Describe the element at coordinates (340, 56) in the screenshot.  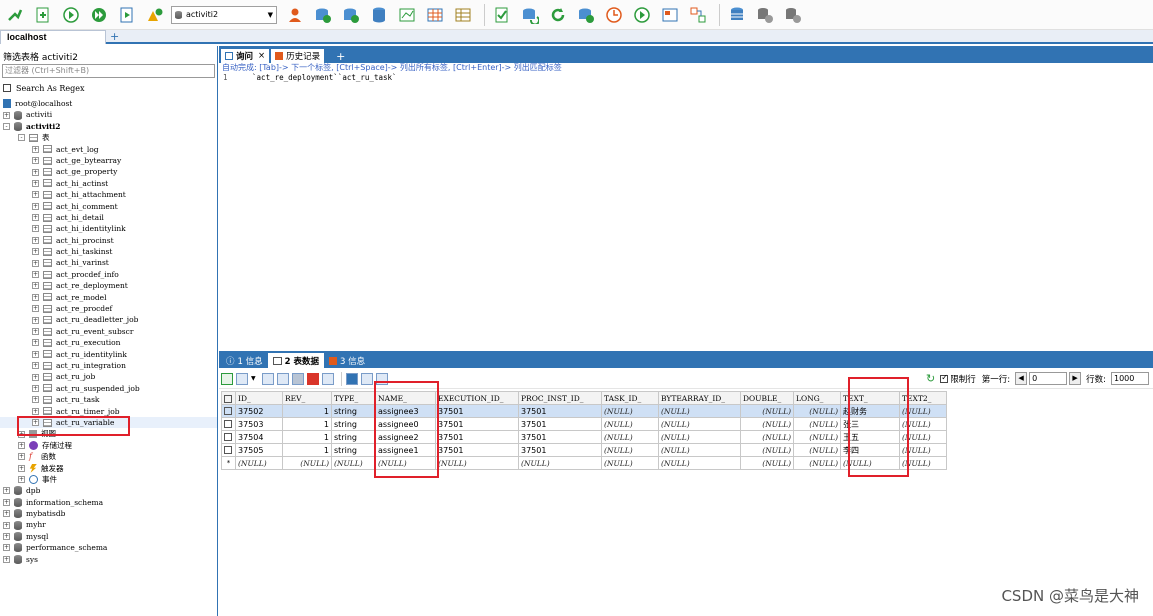
I see `add-query-tab-button: +` at that location.